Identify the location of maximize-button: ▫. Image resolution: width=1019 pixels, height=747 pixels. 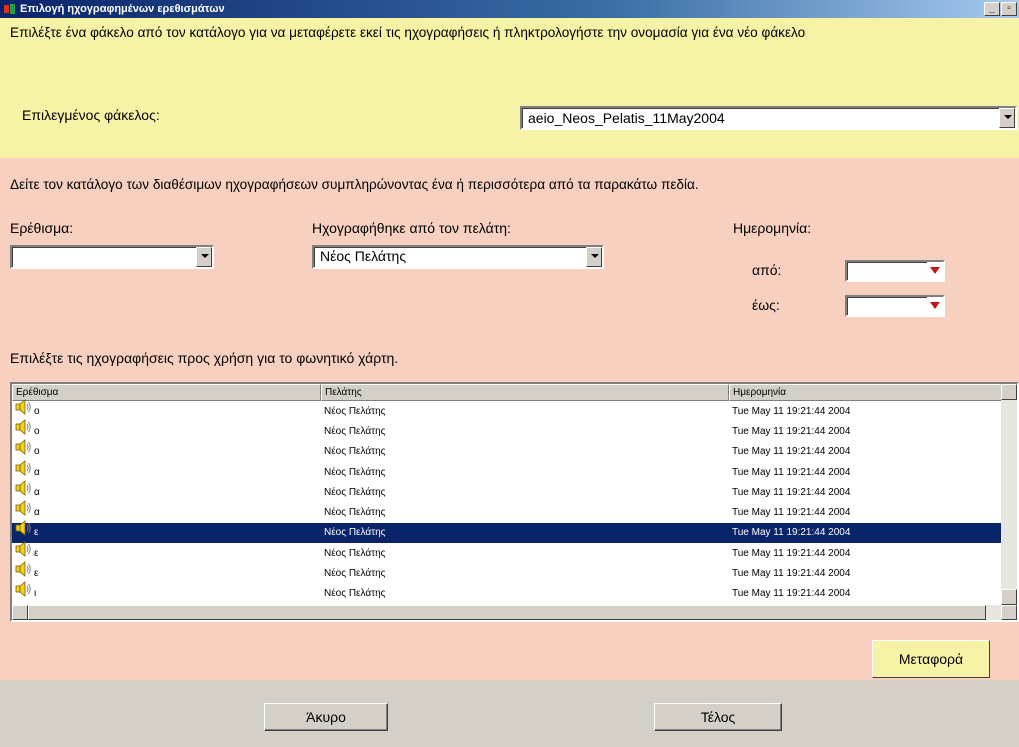
(1009, 9).